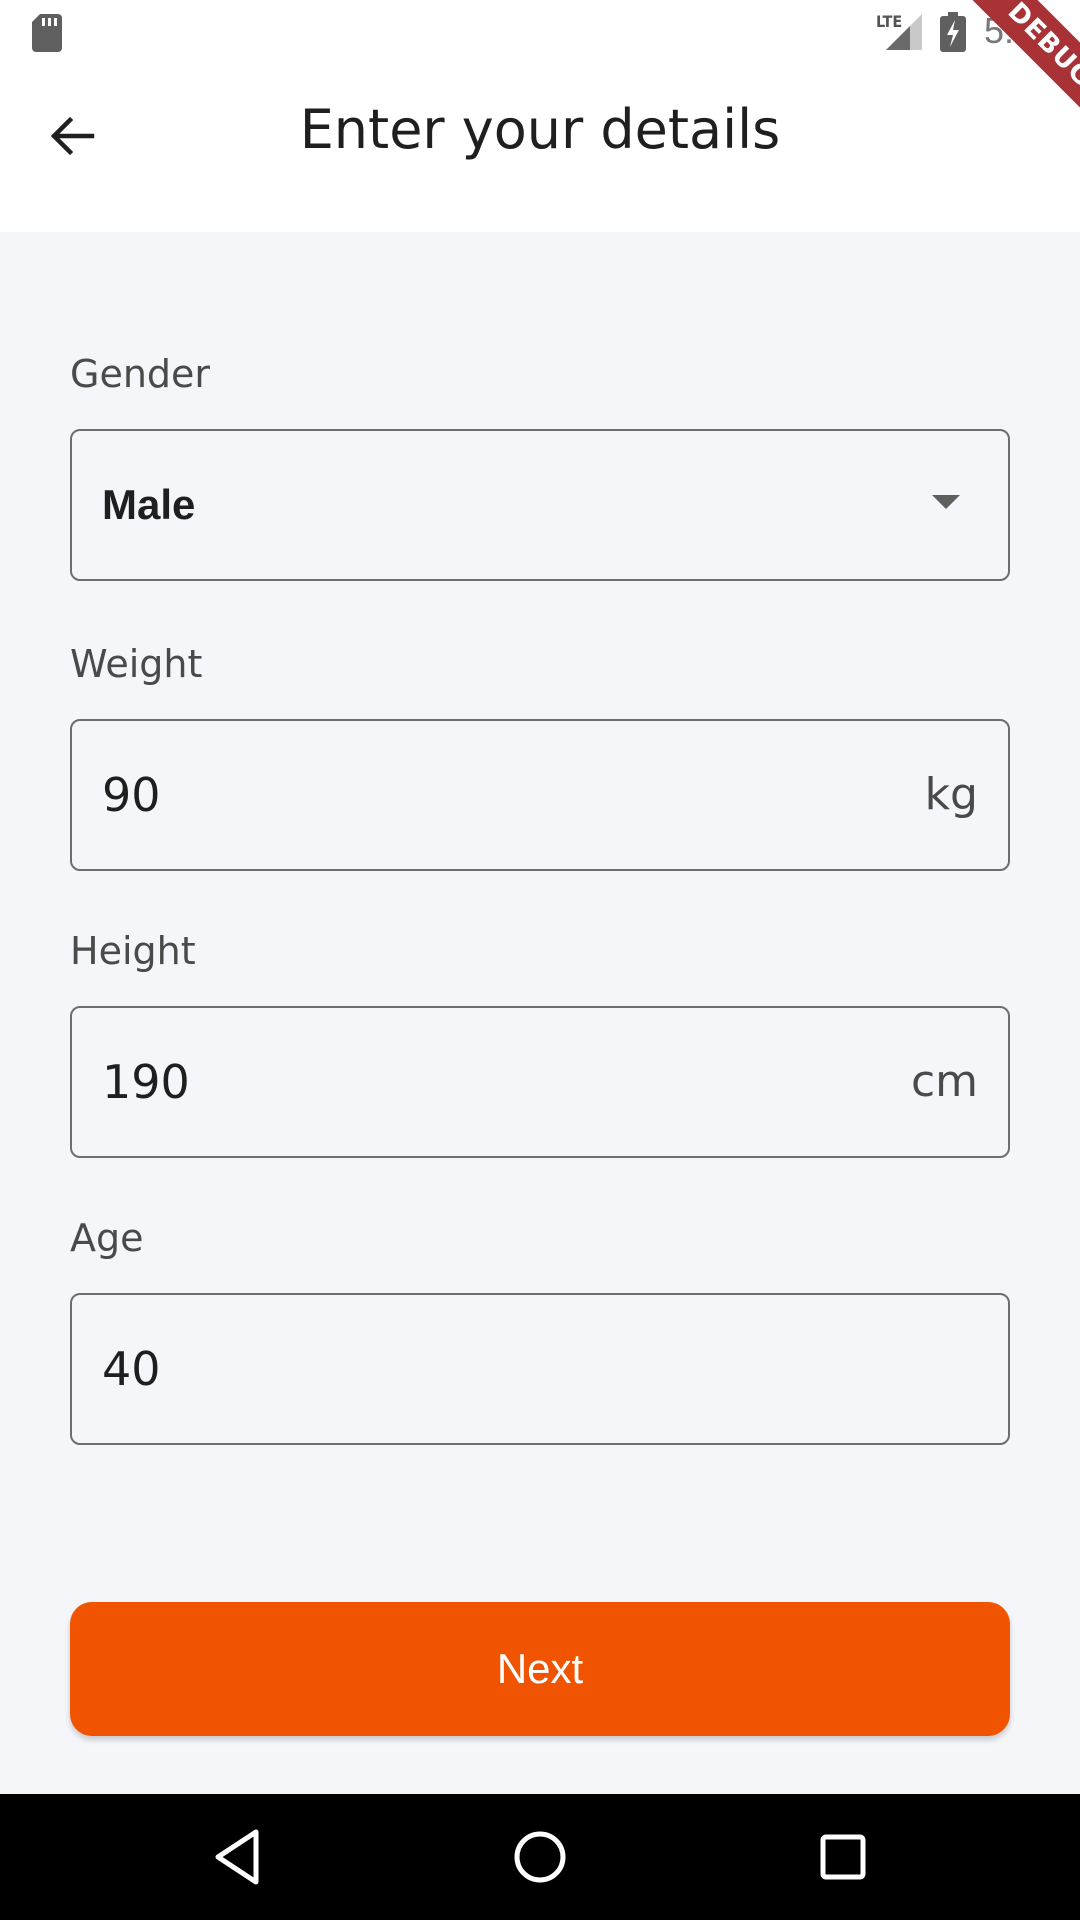 Image resolution: width=1080 pixels, height=1920 pixels. I want to click on app-bar: Enter your details, so click(540, 148).